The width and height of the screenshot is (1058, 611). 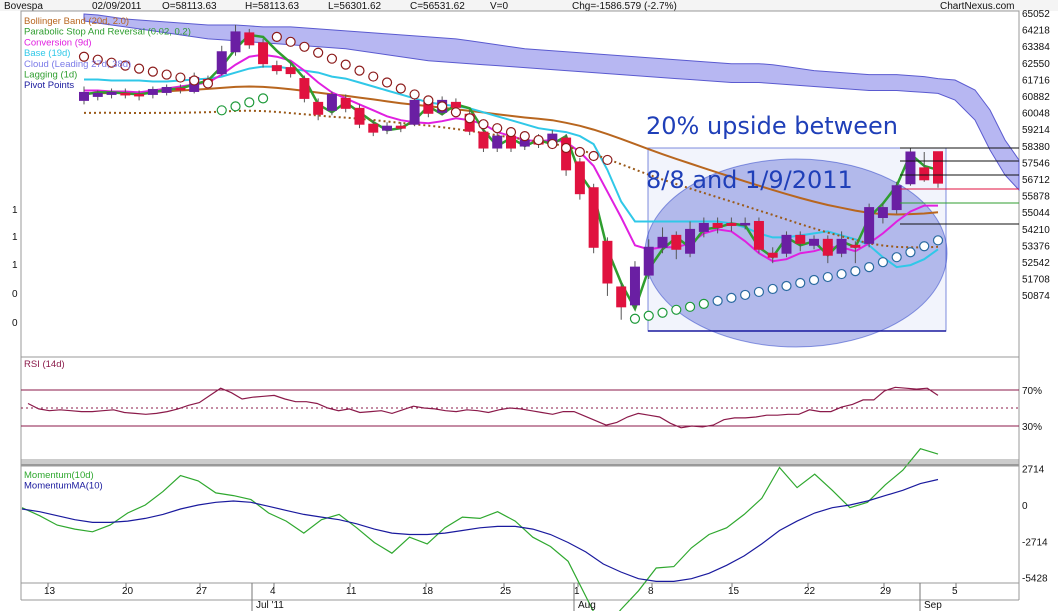 I want to click on annotation-line-1: 20% upside between, so click(x=772, y=126).